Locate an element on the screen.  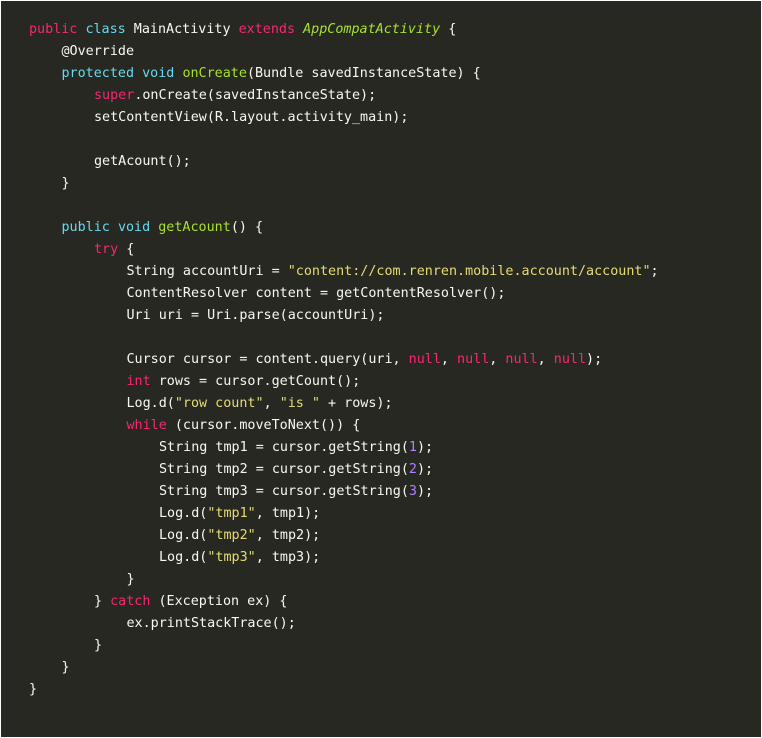
code-line-31: } is located at coordinates (344, 690).